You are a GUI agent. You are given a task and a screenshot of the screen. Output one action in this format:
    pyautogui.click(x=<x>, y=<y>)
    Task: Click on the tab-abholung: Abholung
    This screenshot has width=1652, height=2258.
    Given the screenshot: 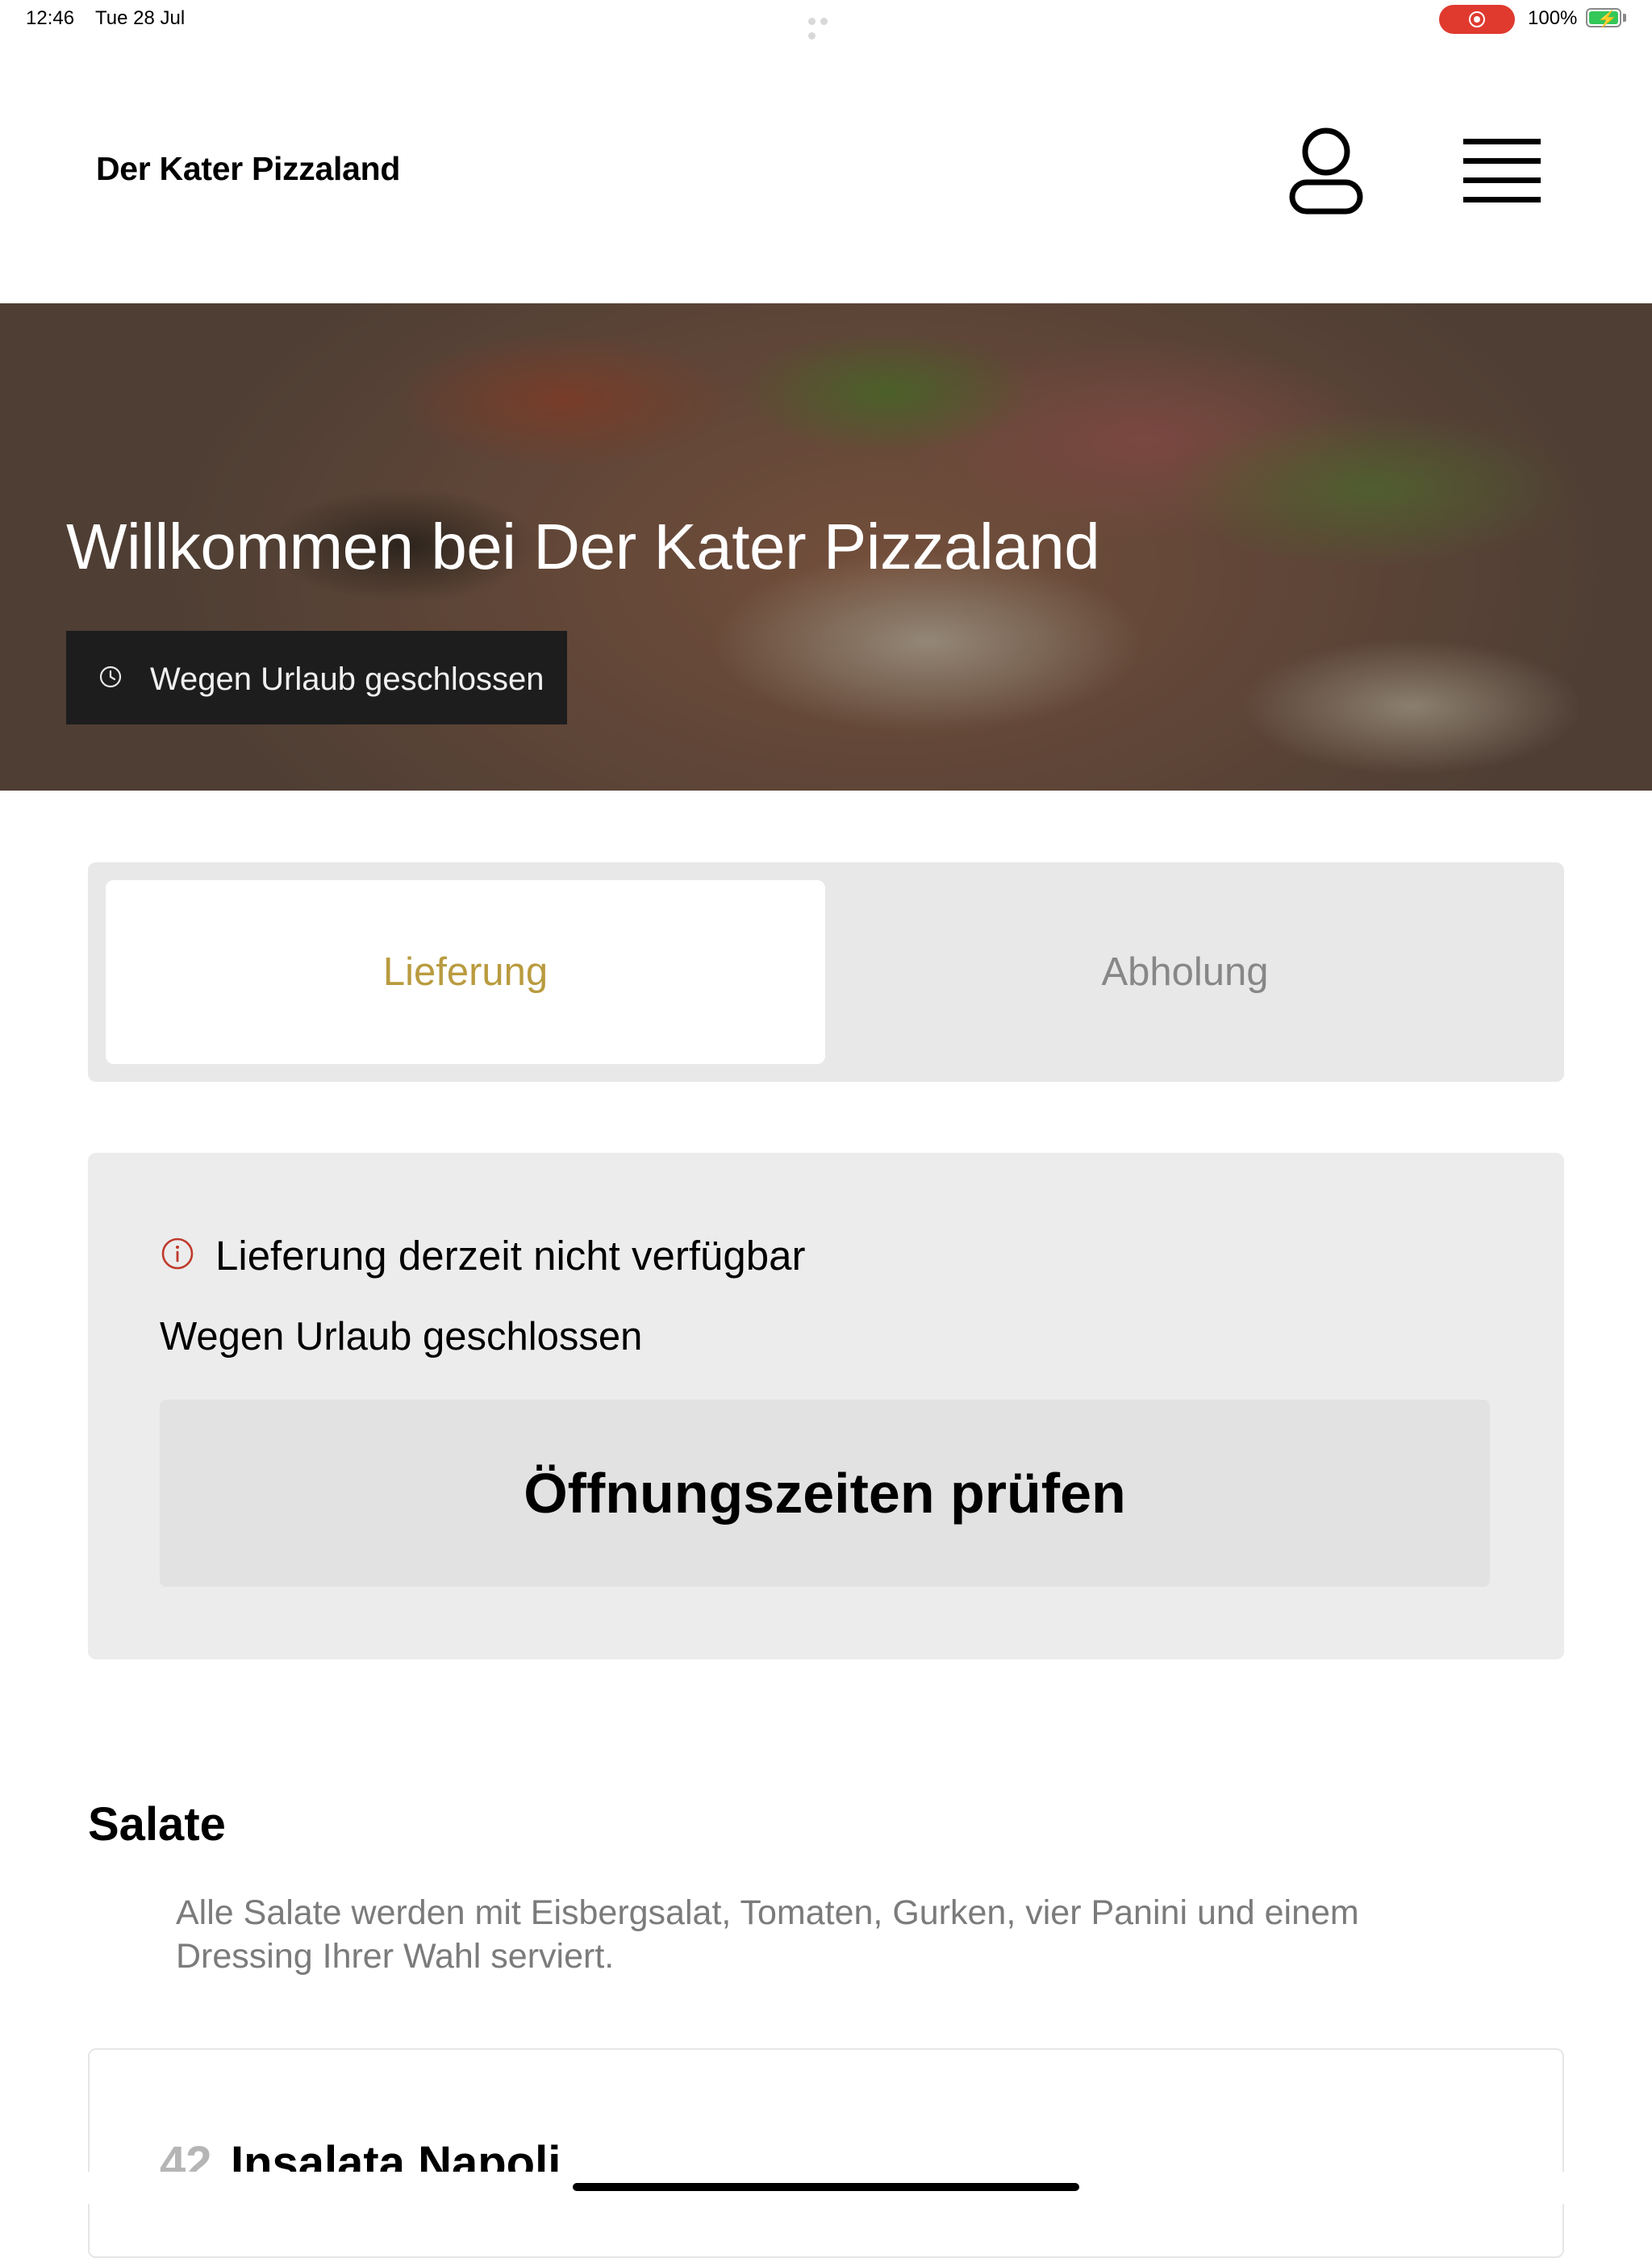 What is the action you would take?
    pyautogui.click(x=1185, y=972)
    